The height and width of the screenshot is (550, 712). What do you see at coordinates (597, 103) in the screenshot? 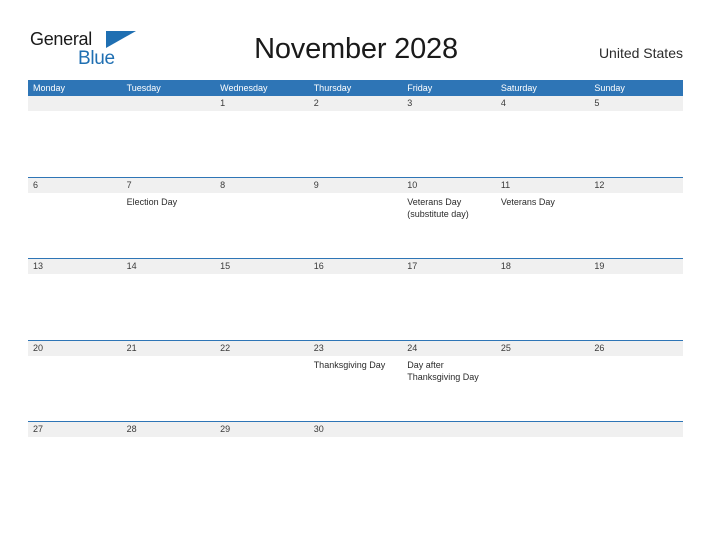
I see `day-number: 5` at bounding box center [597, 103].